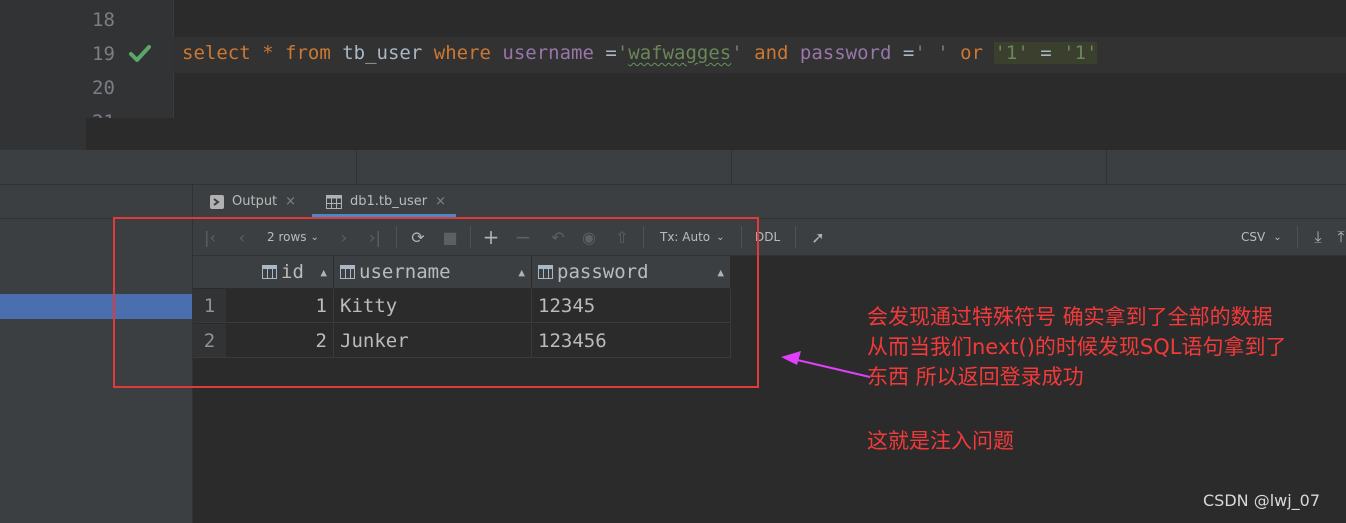 The width and height of the screenshot is (1346, 523). I want to click on kw-and: and, so click(771, 53).